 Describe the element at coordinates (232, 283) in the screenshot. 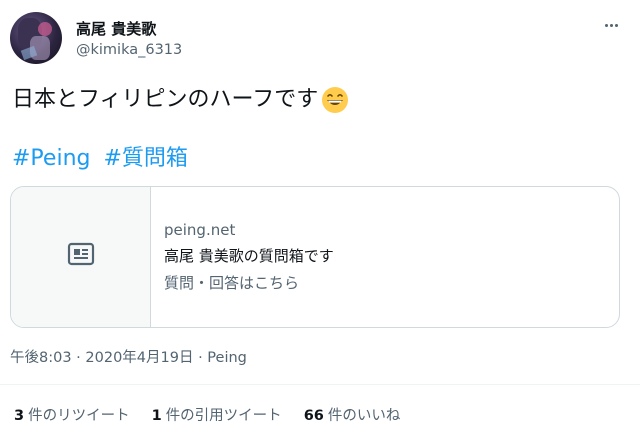

I see `card-description: 質問・回答はこちら` at that location.